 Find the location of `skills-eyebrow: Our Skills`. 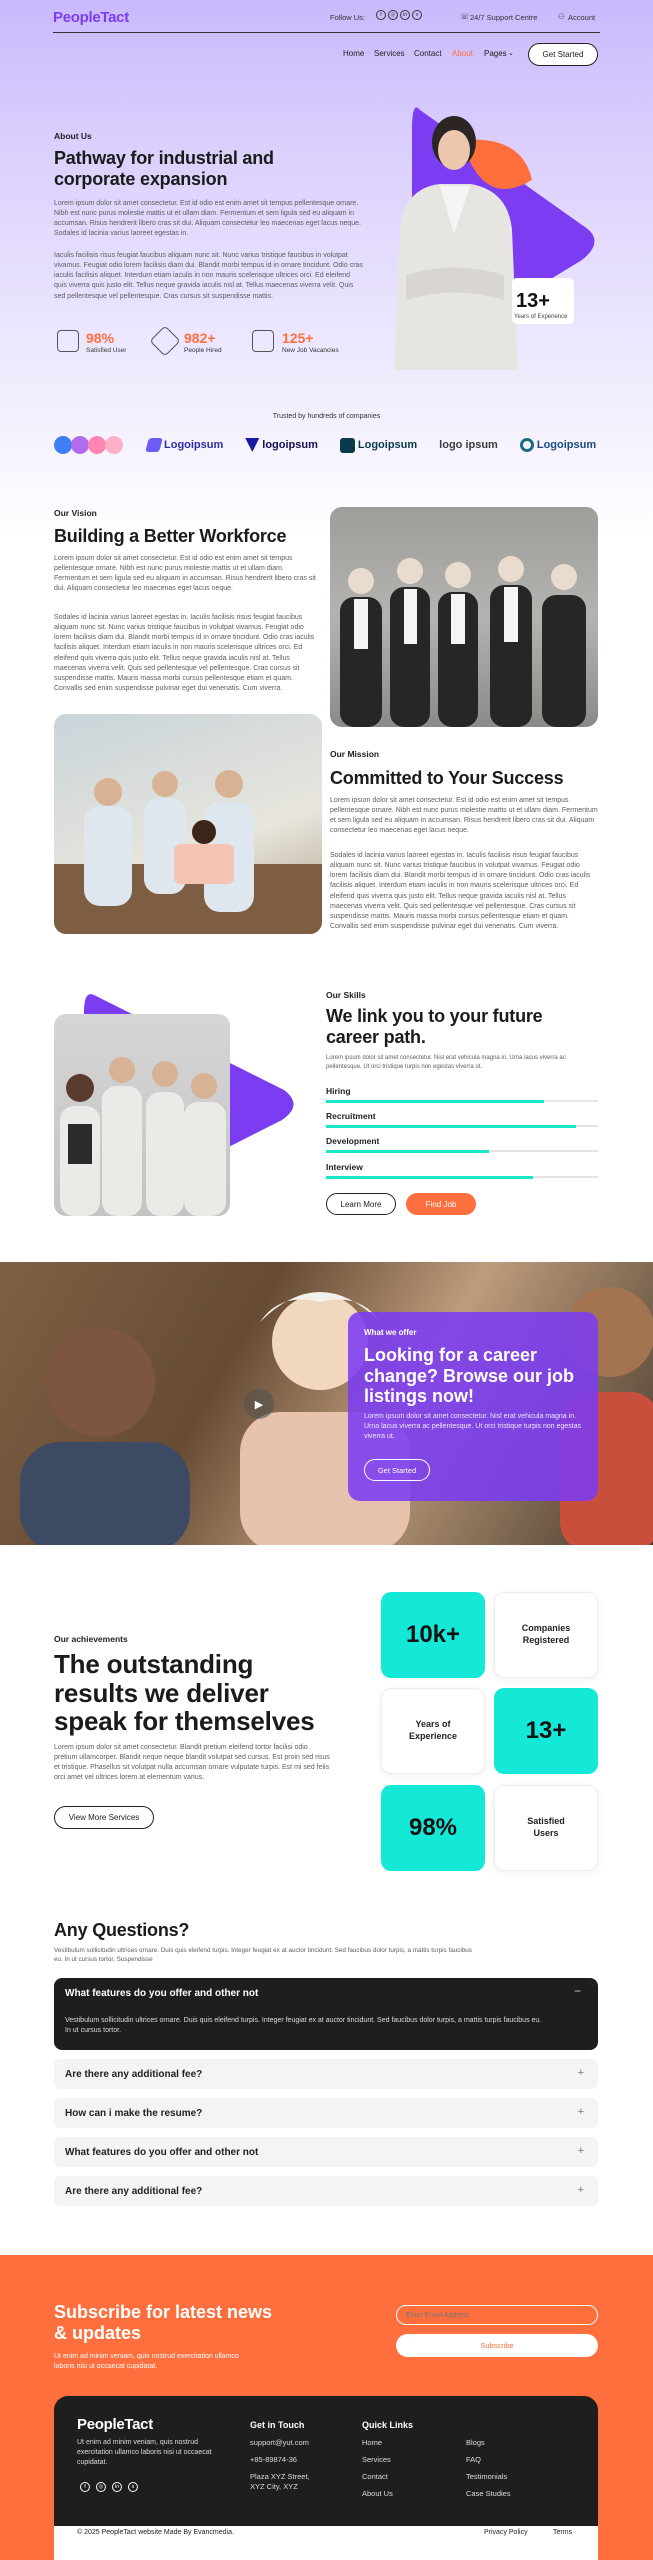

skills-eyebrow: Our Skills is located at coordinates (346, 995).